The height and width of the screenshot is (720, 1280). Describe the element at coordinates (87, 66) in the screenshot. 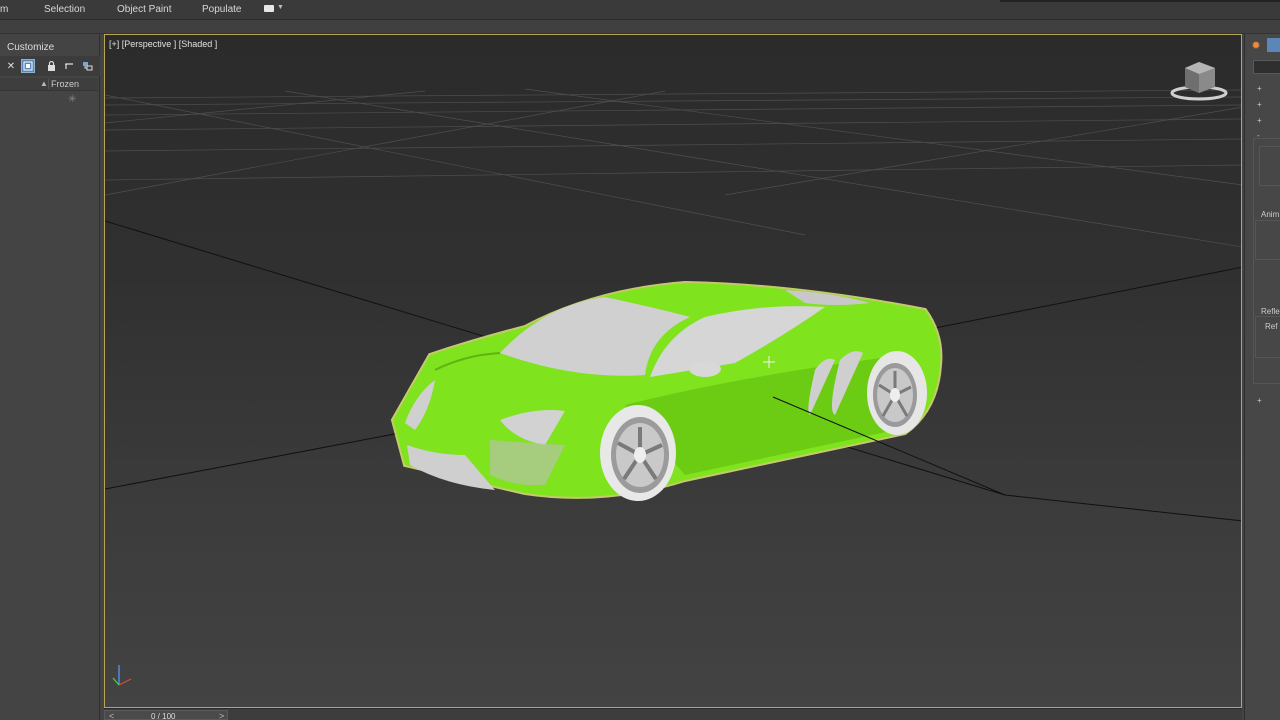

I see `layer-icon` at that location.